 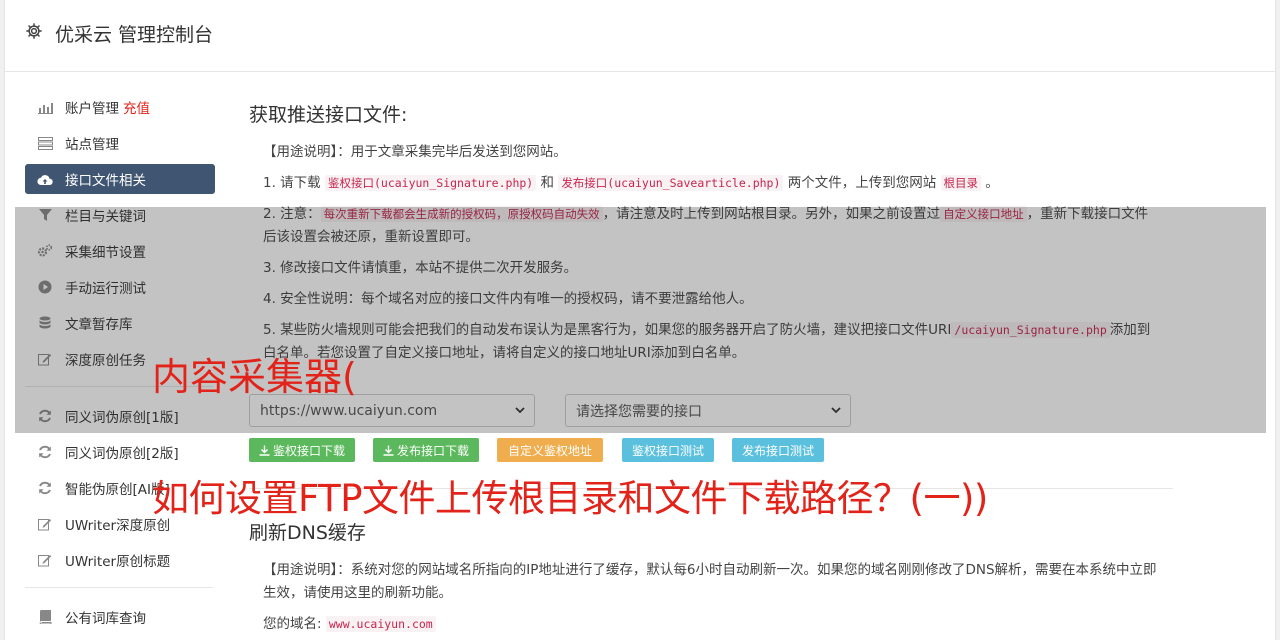 What do you see at coordinates (380, 624) in the screenshot?
I see `domain-value: www.ucaiyun.com` at bounding box center [380, 624].